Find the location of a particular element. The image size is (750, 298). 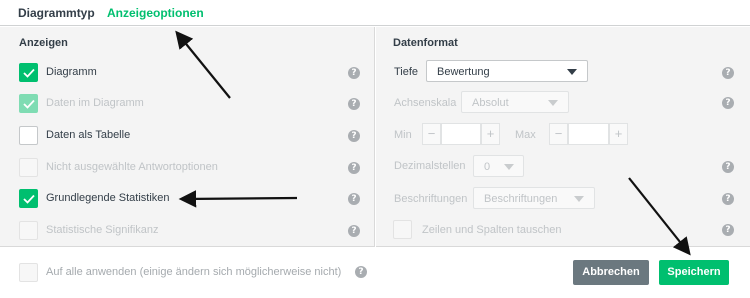

option-row-unselected-options: Nicht ausgewählte Antwortoptionen ? is located at coordinates (191, 168).